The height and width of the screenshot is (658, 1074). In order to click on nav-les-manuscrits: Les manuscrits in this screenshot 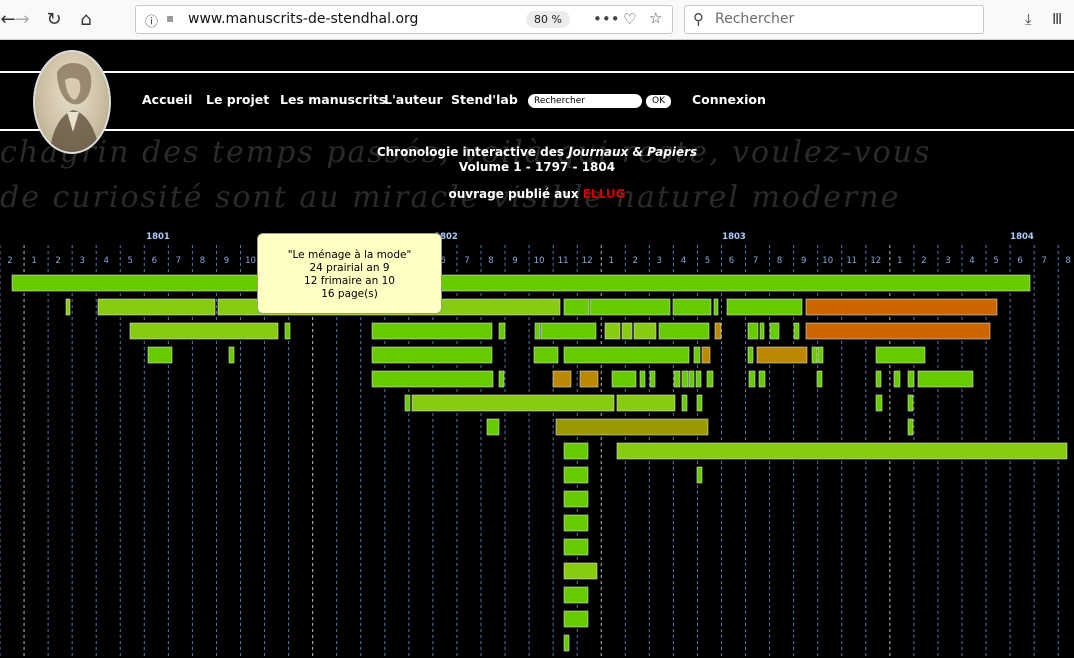, I will do `click(333, 99)`.